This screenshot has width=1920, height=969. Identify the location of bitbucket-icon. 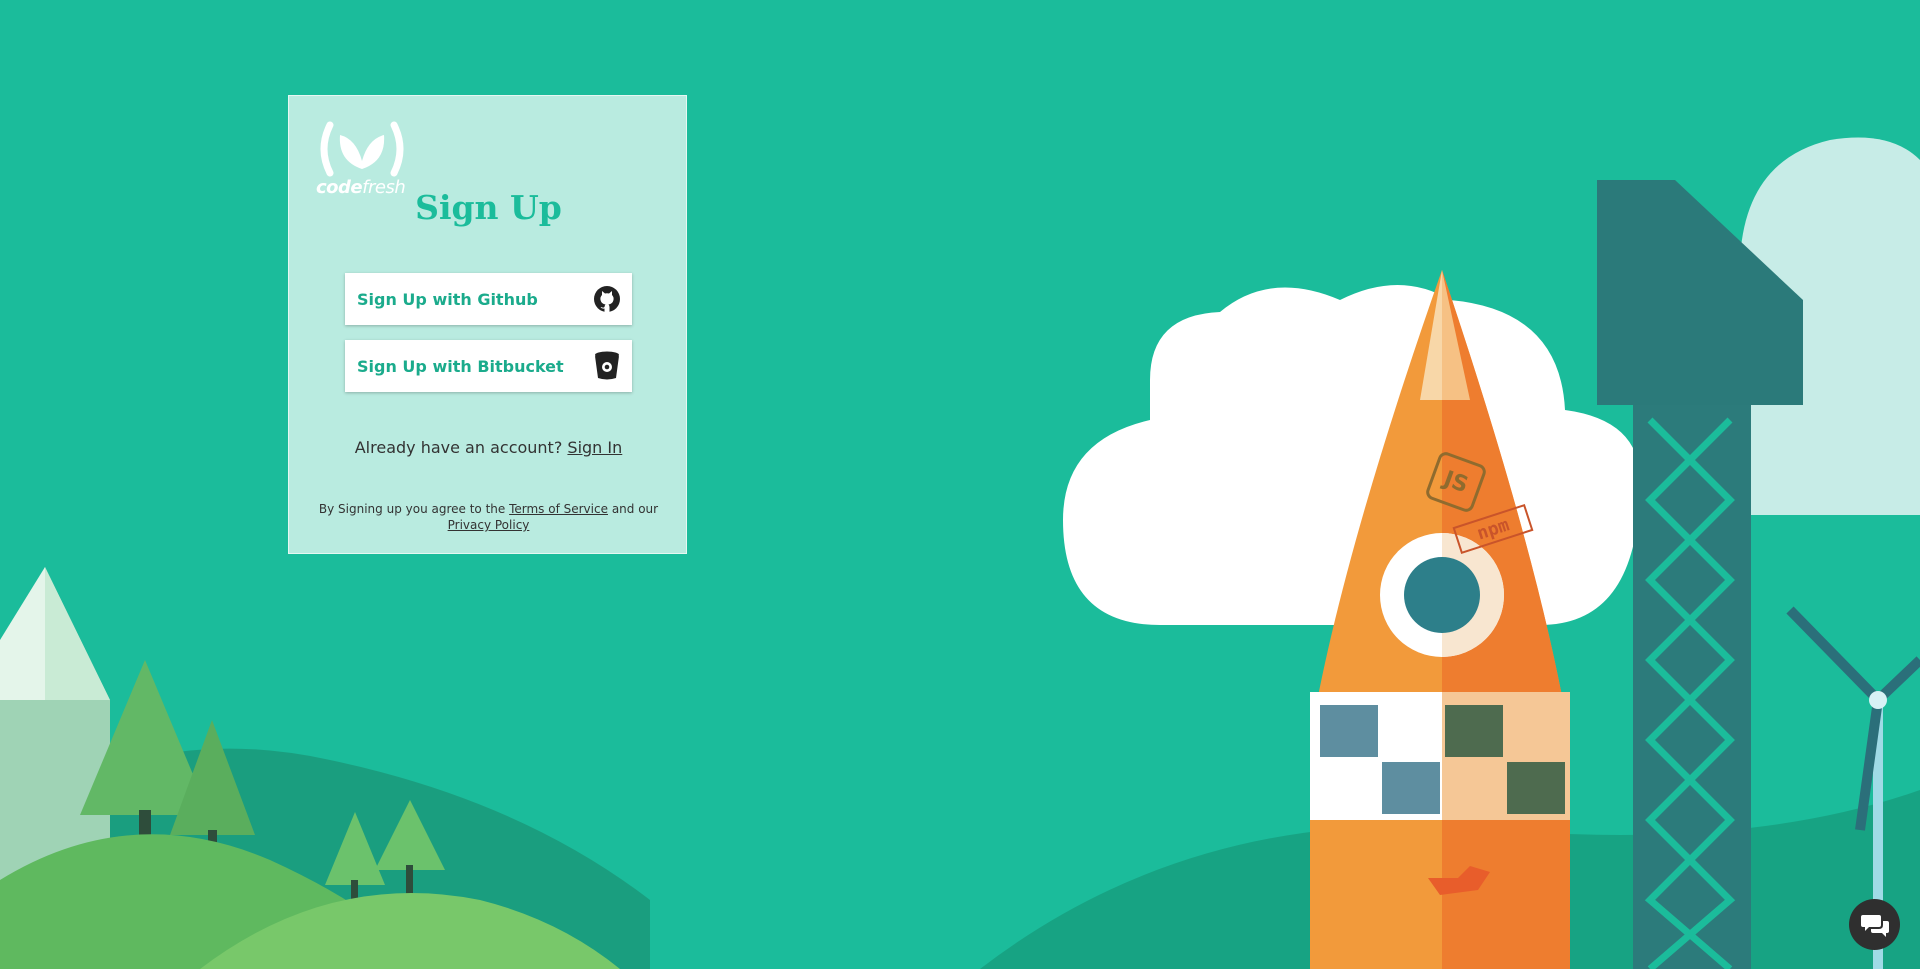
(607, 366).